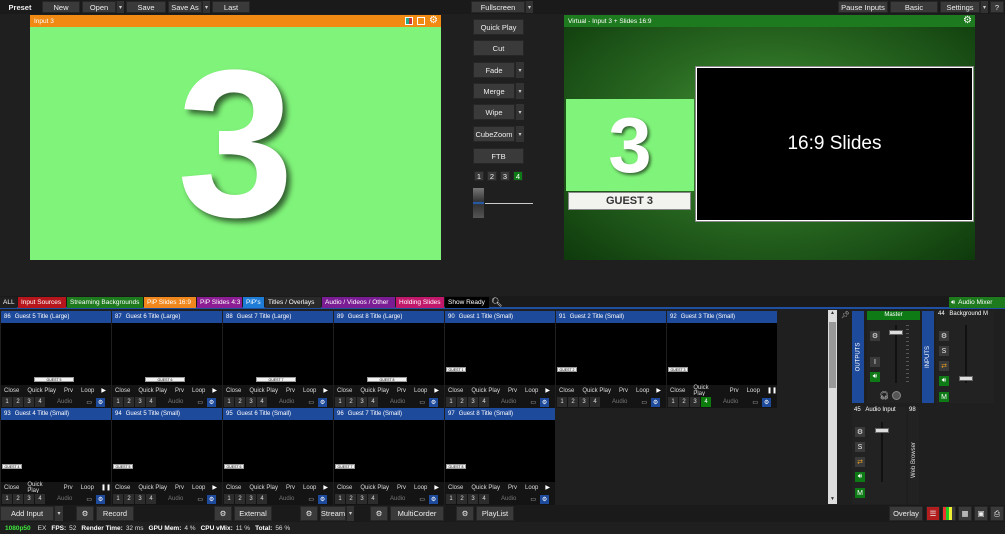 This screenshot has width=1005, height=534. Describe the element at coordinates (519, 91) in the screenshot. I see `merge-dropdown-icon: ▾` at that location.